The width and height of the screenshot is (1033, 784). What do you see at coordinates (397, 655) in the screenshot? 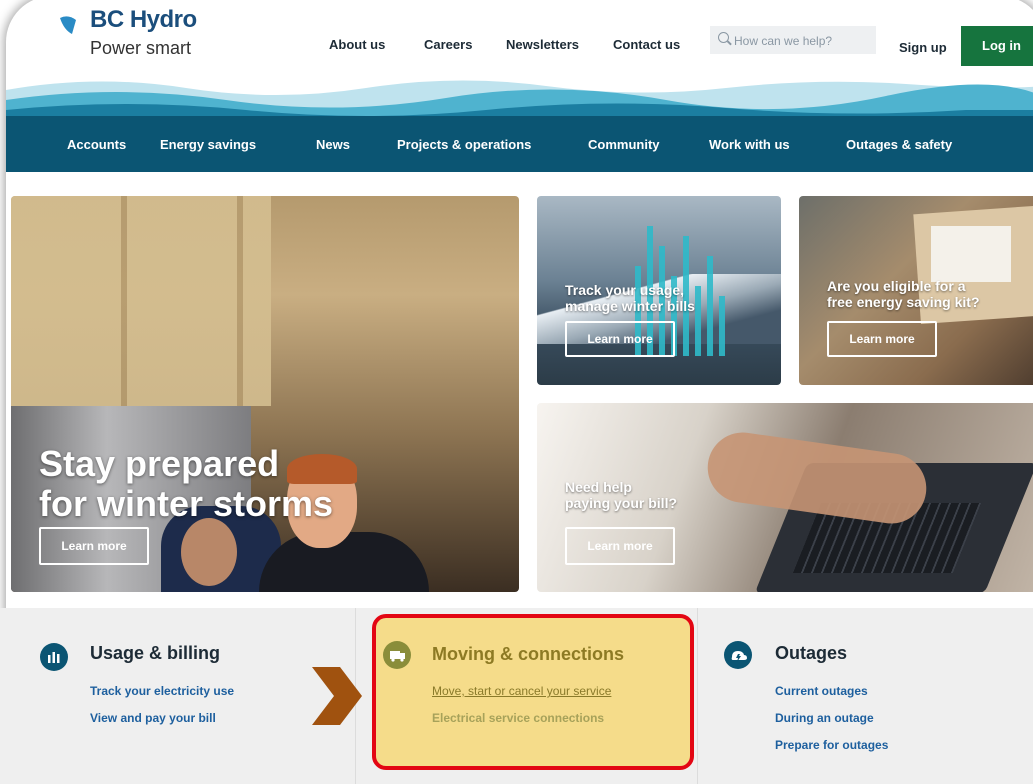
I see `moving-truck-icon` at bounding box center [397, 655].